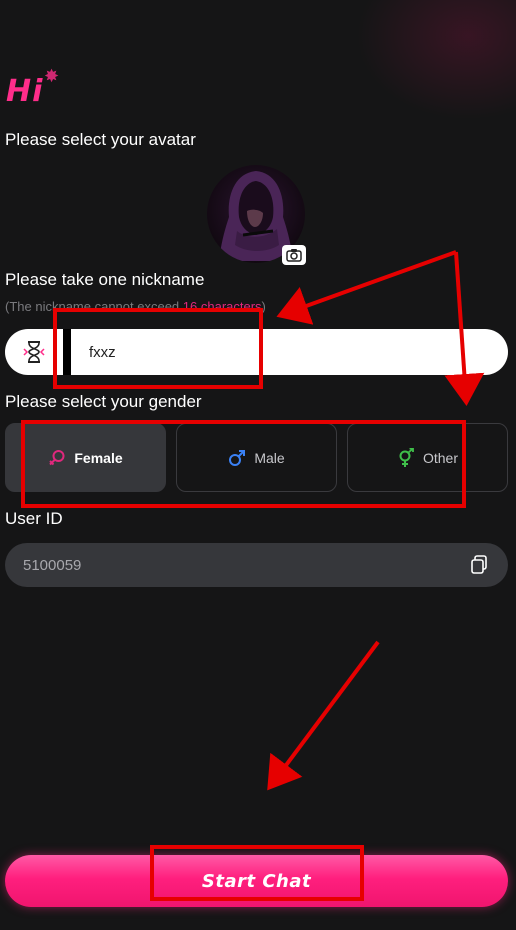 This screenshot has height=930, width=516. I want to click on nickname-field: fxxz, so click(256, 352).